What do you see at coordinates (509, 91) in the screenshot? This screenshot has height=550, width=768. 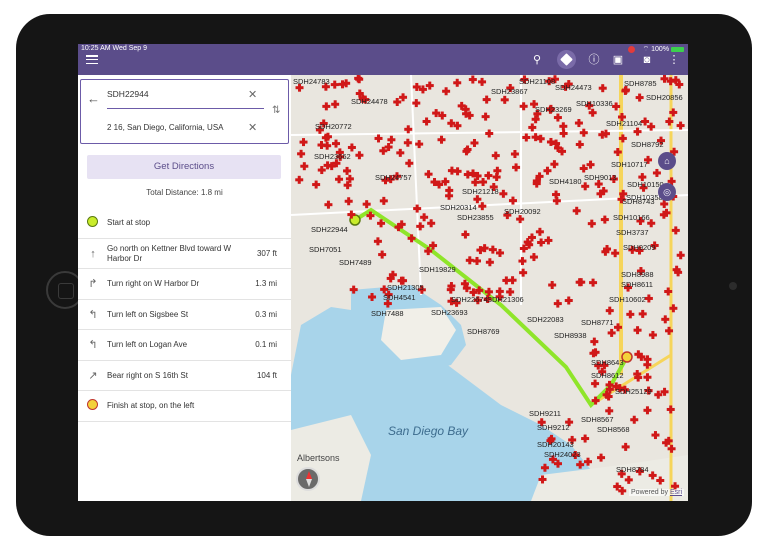 I see `stop-label: SDH23867` at bounding box center [509, 91].